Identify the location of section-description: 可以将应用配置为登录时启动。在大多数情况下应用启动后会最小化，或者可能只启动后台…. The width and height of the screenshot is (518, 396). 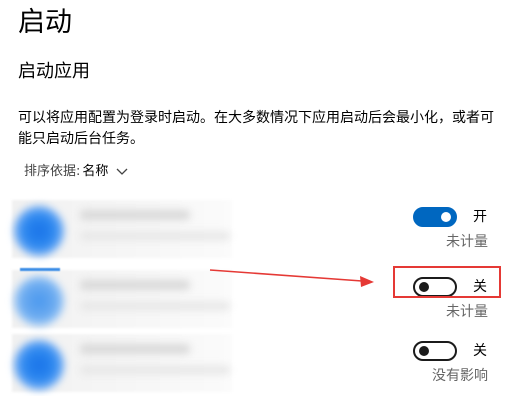
(256, 128).